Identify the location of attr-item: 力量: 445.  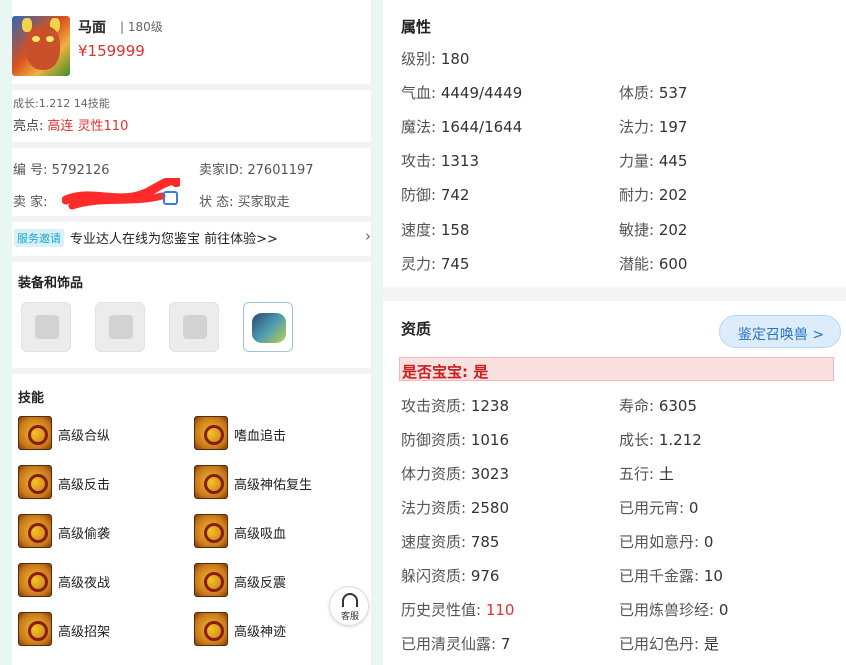
(653, 160).